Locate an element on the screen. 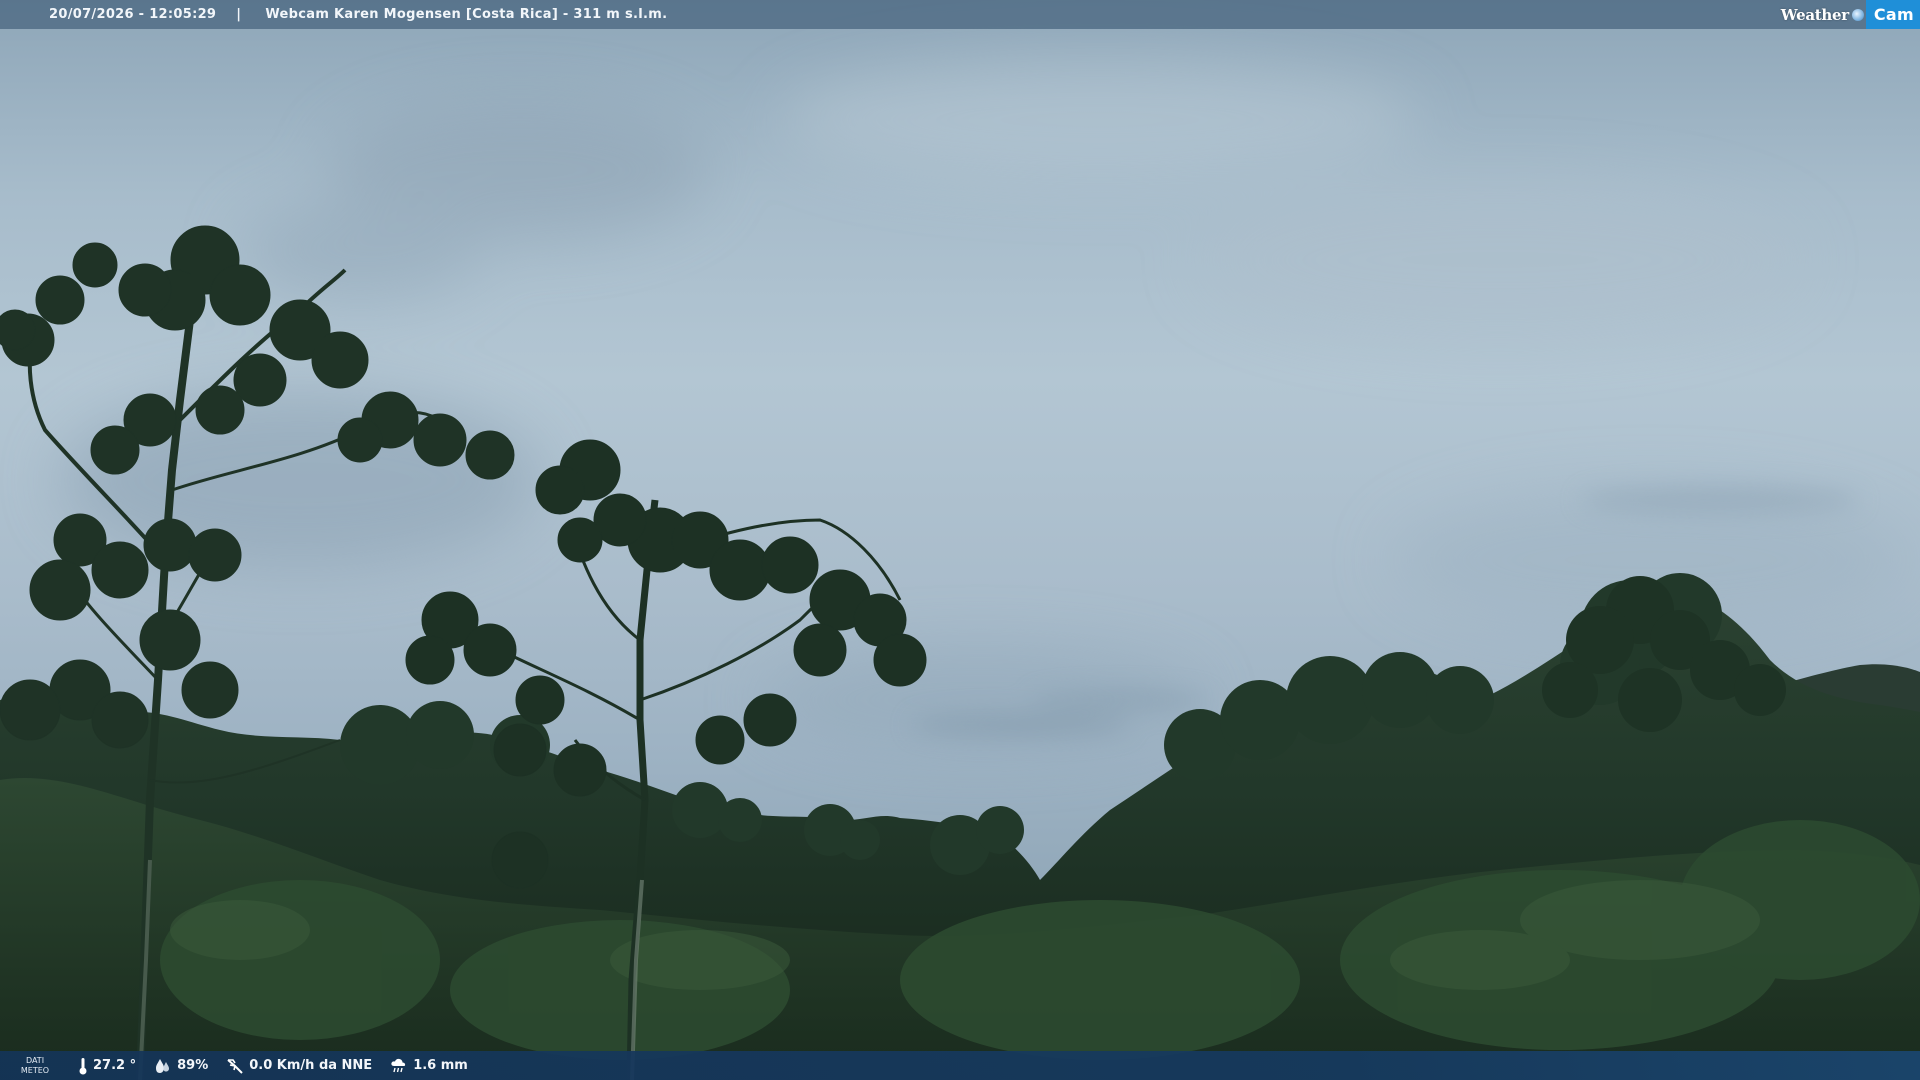  weathercam-logo: Weather Cam is located at coordinates (1850, 14).